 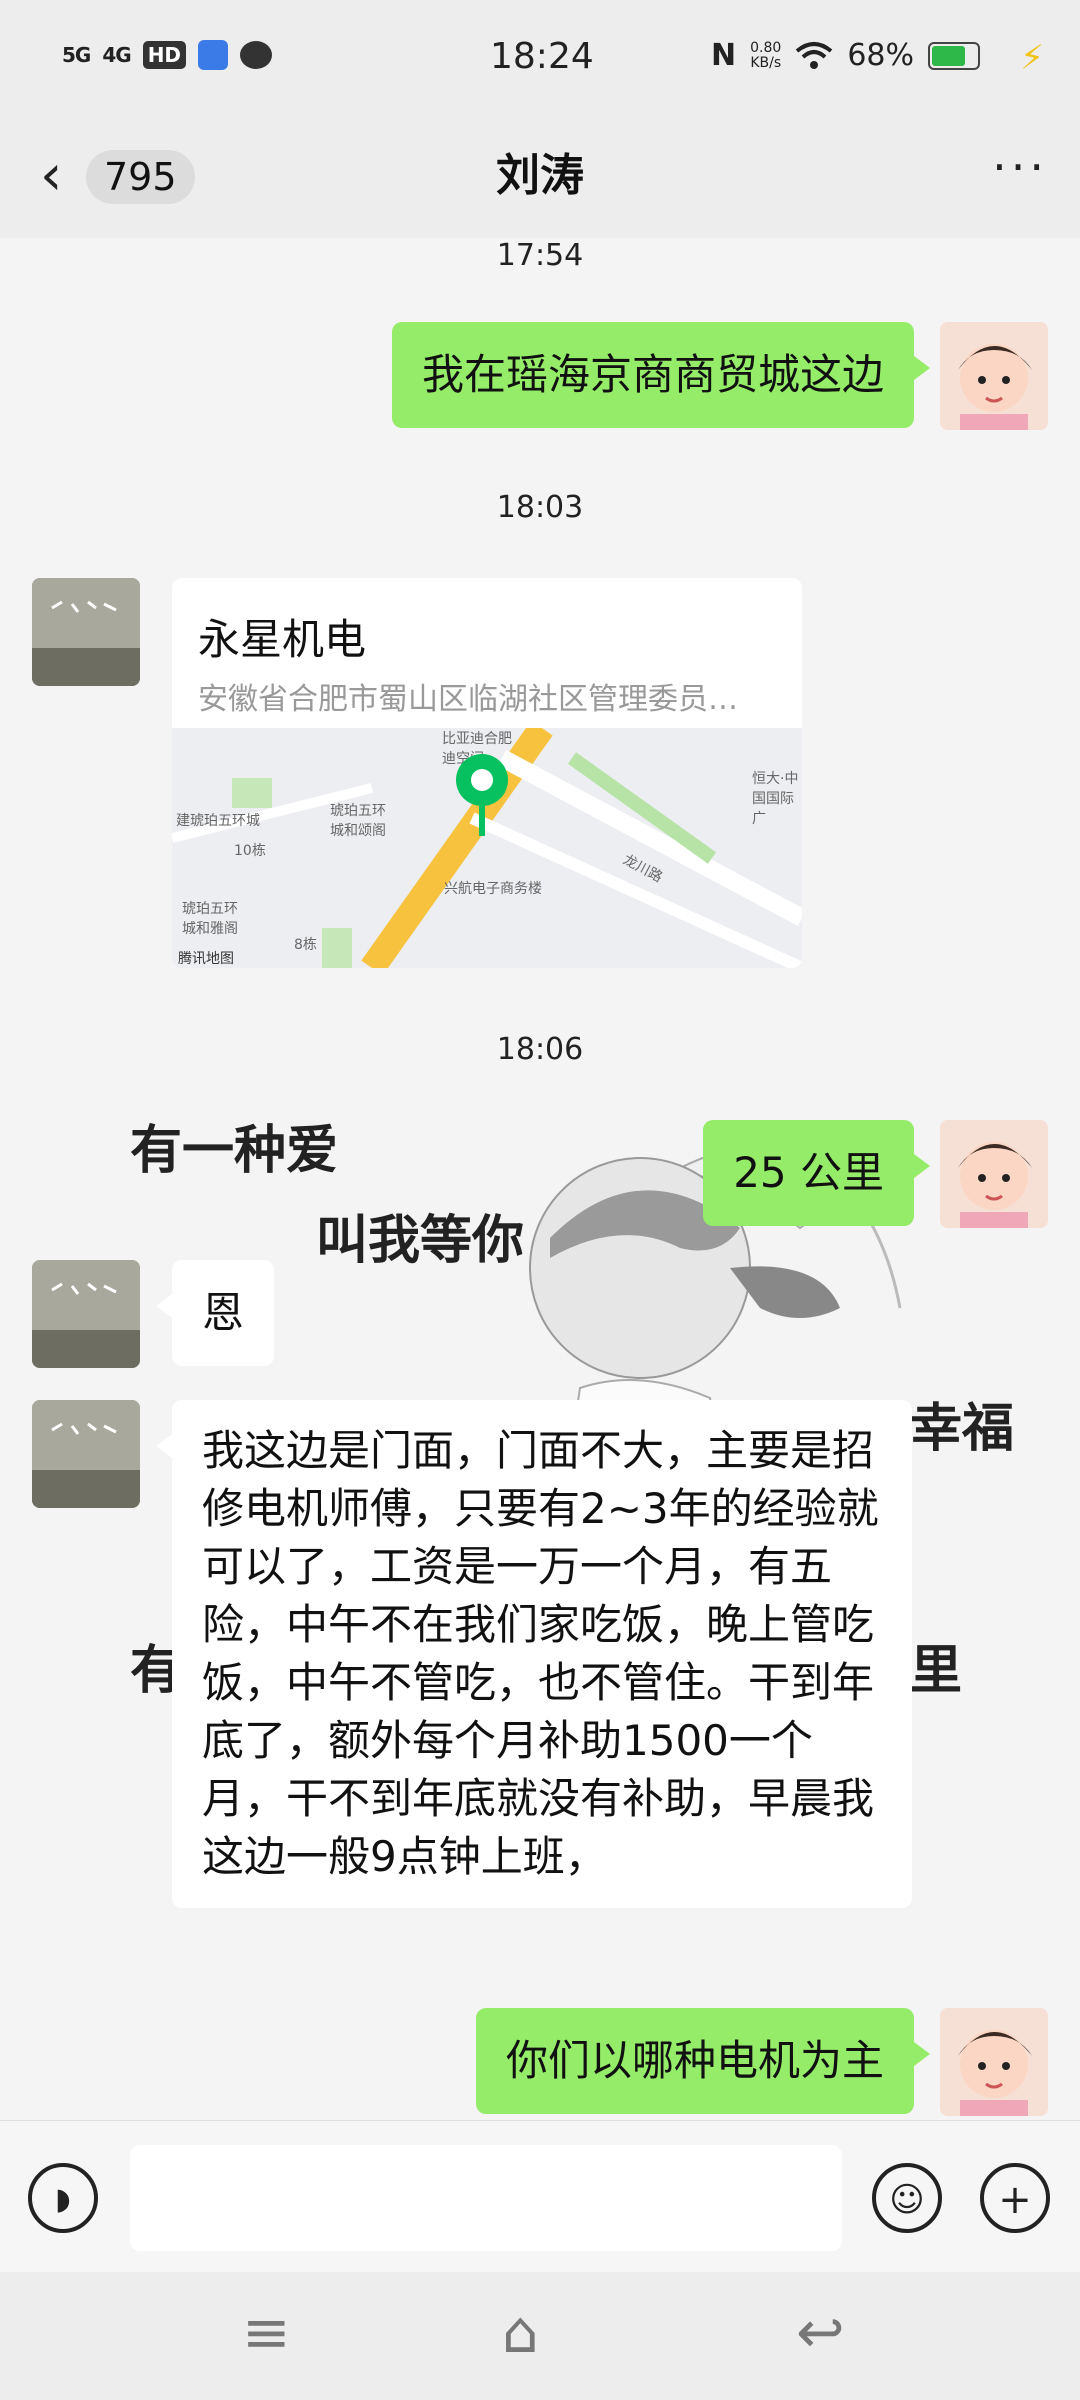 What do you see at coordinates (76, 55) in the screenshot?
I see `signal-5g-icon: 5G` at bounding box center [76, 55].